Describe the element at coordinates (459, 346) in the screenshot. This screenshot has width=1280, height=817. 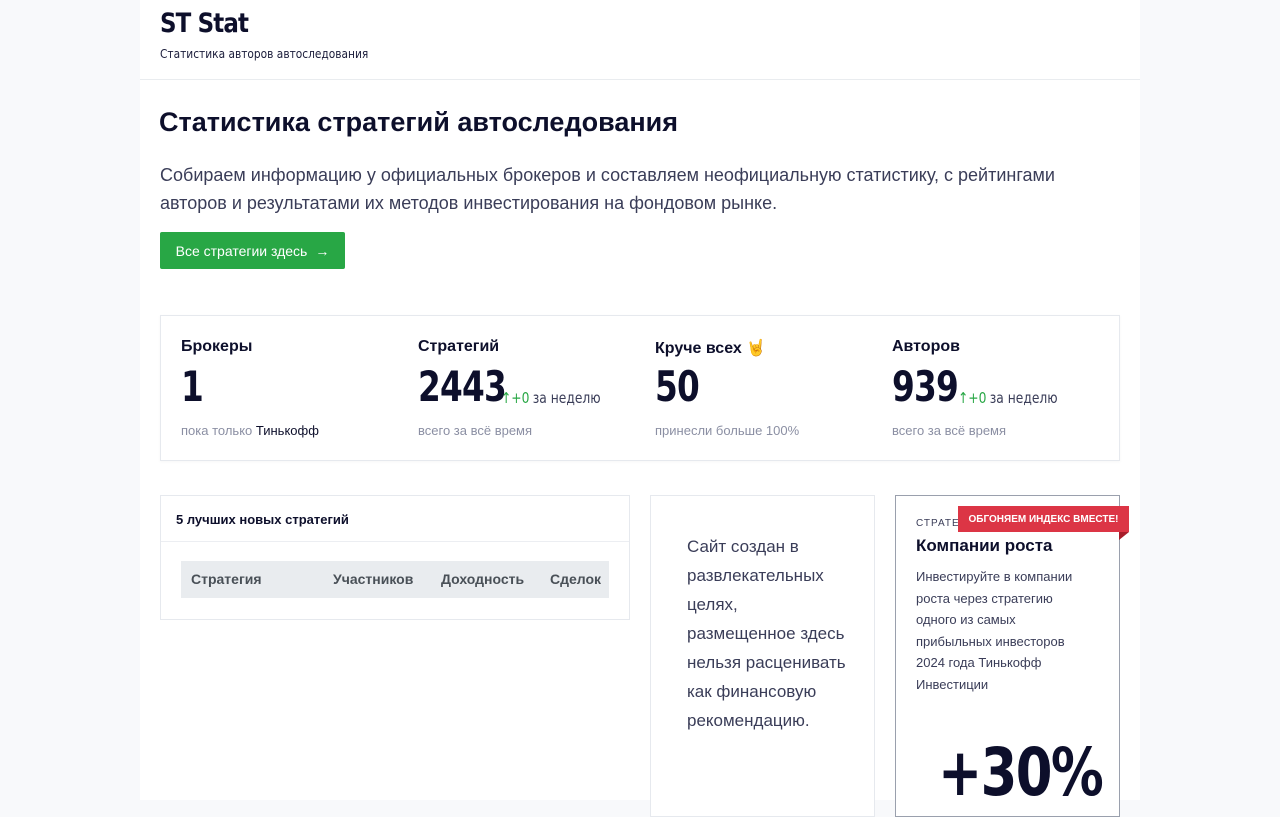
I see `stat-label: Стратегий` at that location.